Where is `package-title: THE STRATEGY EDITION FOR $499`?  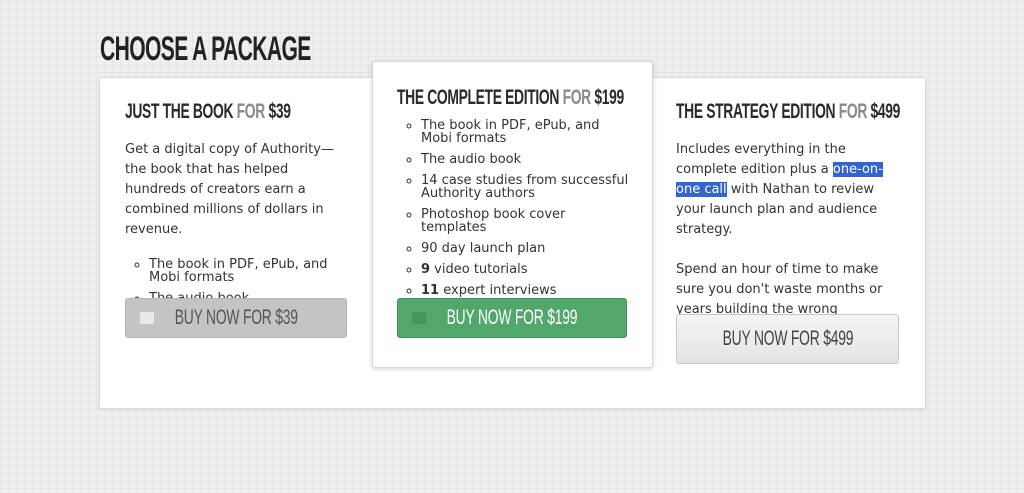
package-title: THE STRATEGY EDITION FOR $499 is located at coordinates (788, 112).